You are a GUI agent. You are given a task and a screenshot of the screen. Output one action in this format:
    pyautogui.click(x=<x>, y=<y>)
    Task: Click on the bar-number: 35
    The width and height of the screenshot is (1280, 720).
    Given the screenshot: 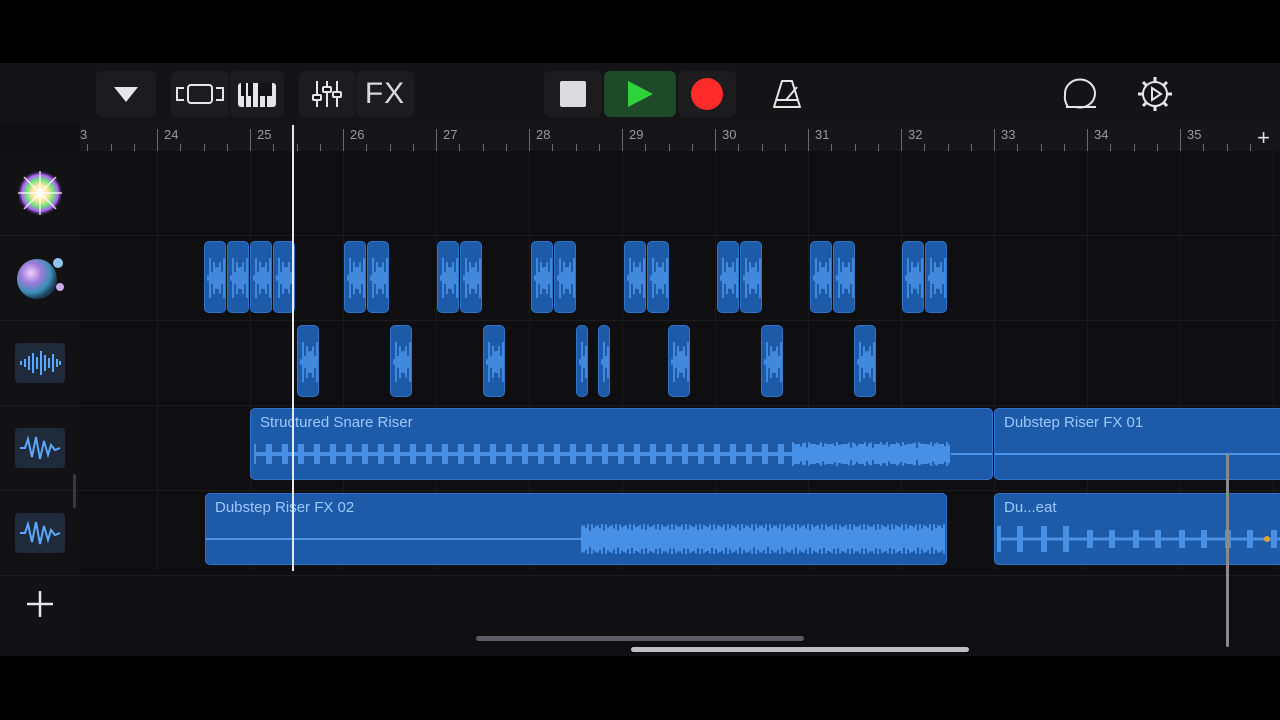 What is the action you would take?
    pyautogui.click(x=1194, y=134)
    